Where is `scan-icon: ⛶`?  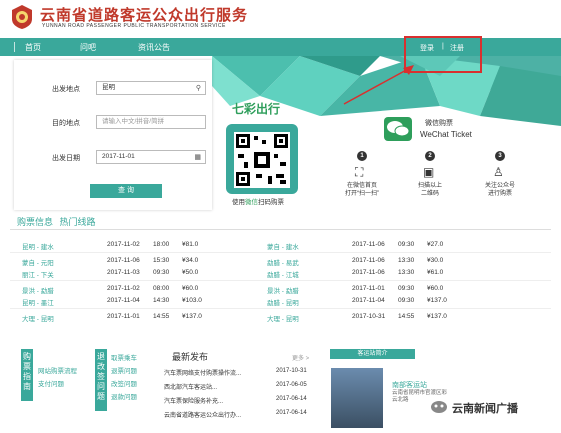
scan-icon: ⛶ is located at coordinates (359, 172).